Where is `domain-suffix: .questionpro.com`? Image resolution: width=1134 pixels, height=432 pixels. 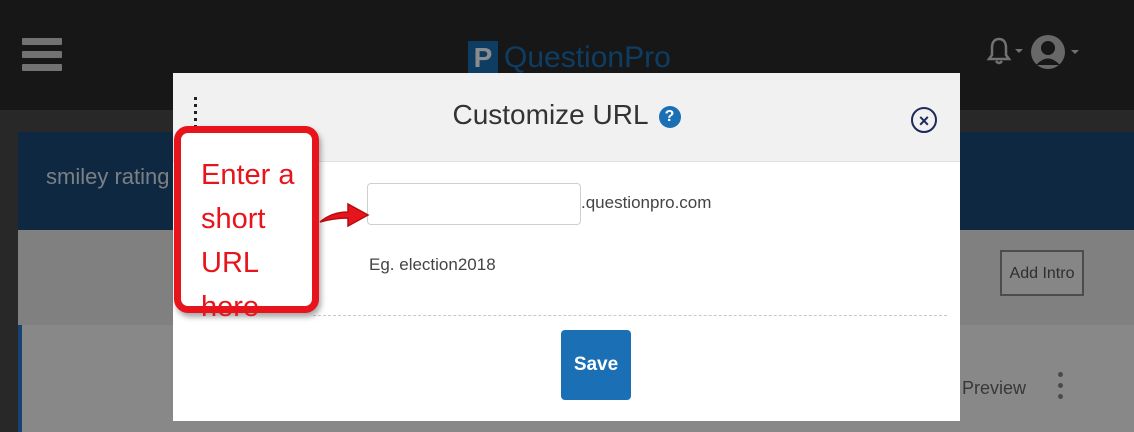 domain-suffix: .questionpro.com is located at coordinates (646, 202).